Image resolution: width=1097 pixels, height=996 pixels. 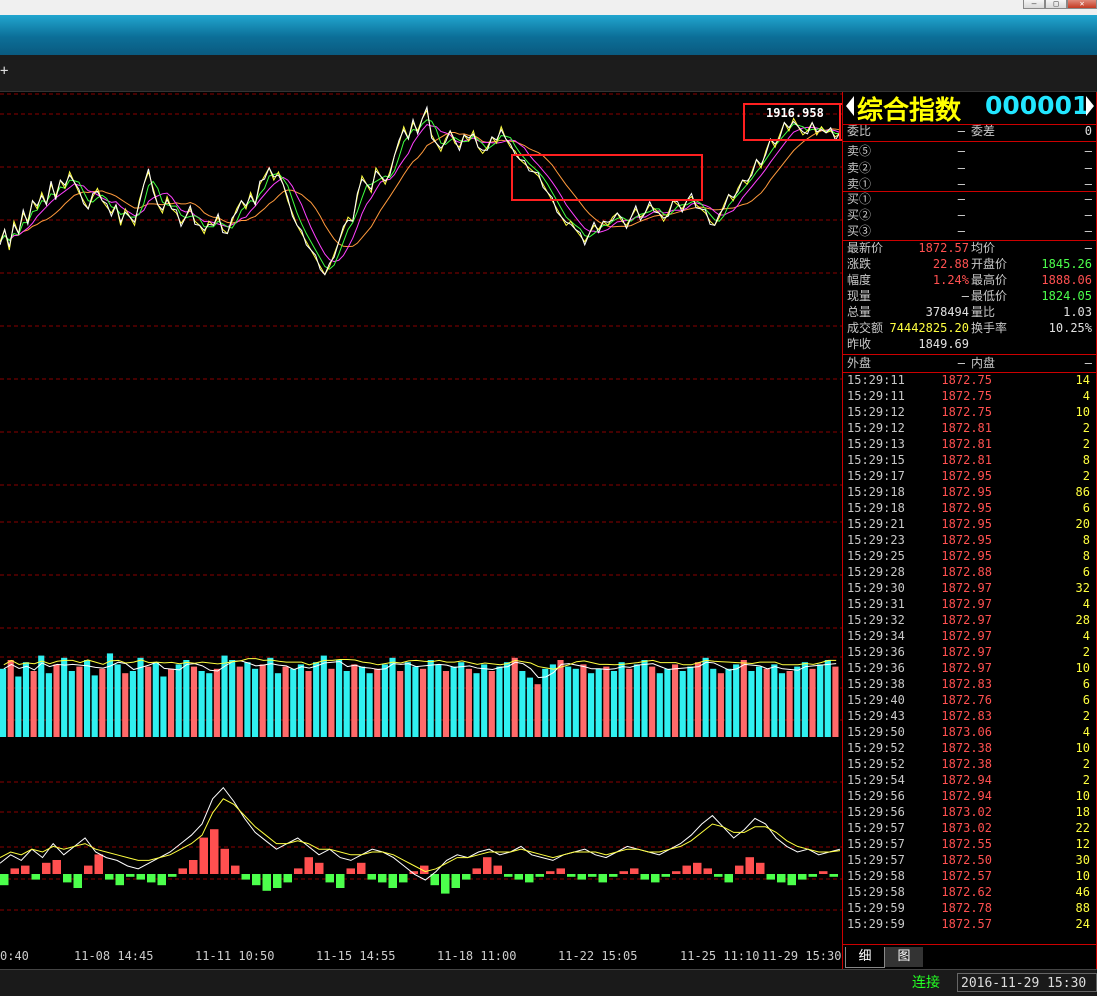 What do you see at coordinates (876, 476) in the screenshot?
I see `tick-time: 15:29:17` at bounding box center [876, 476].